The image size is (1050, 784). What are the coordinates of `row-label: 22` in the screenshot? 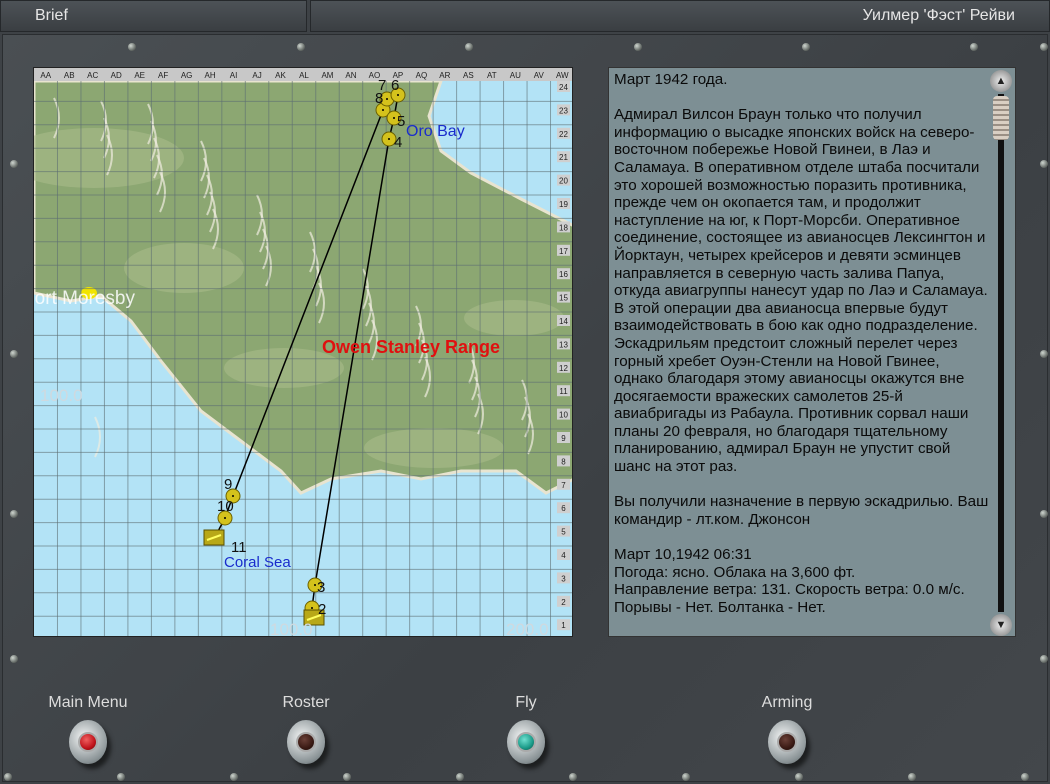 It's located at (563, 134).